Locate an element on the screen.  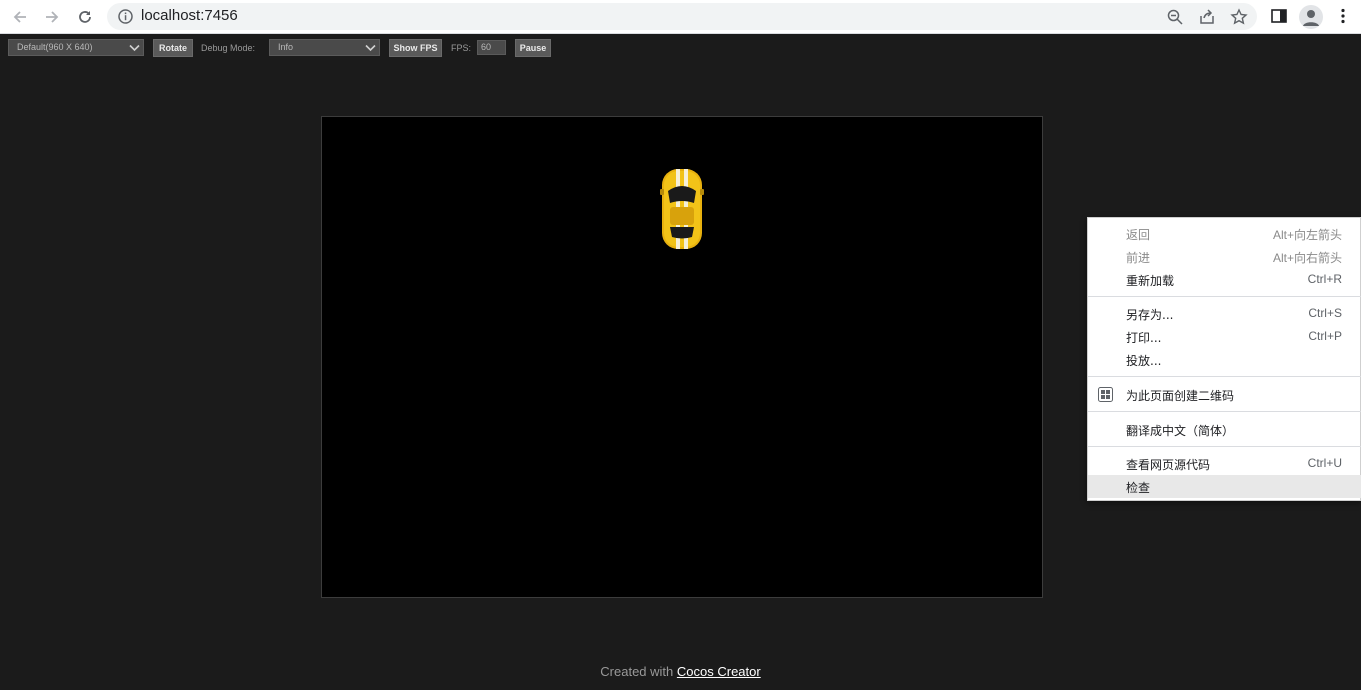
menu-item-shortcut: Ctrl+P is located at coordinates (1325, 336).